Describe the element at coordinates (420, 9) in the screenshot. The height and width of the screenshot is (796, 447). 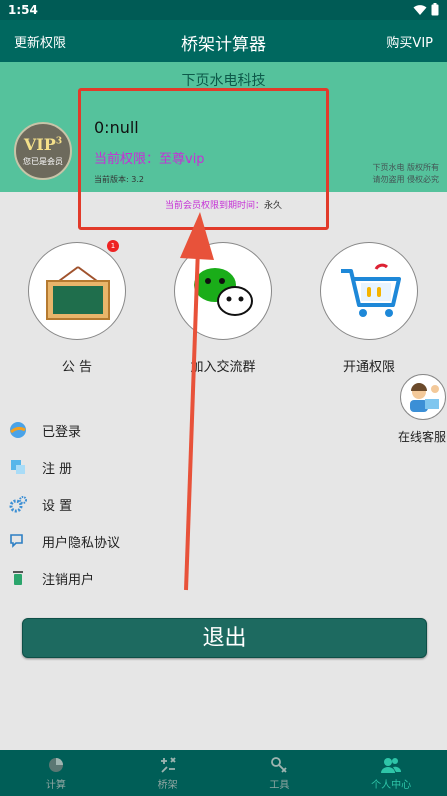
I see `wifi-icon` at that location.